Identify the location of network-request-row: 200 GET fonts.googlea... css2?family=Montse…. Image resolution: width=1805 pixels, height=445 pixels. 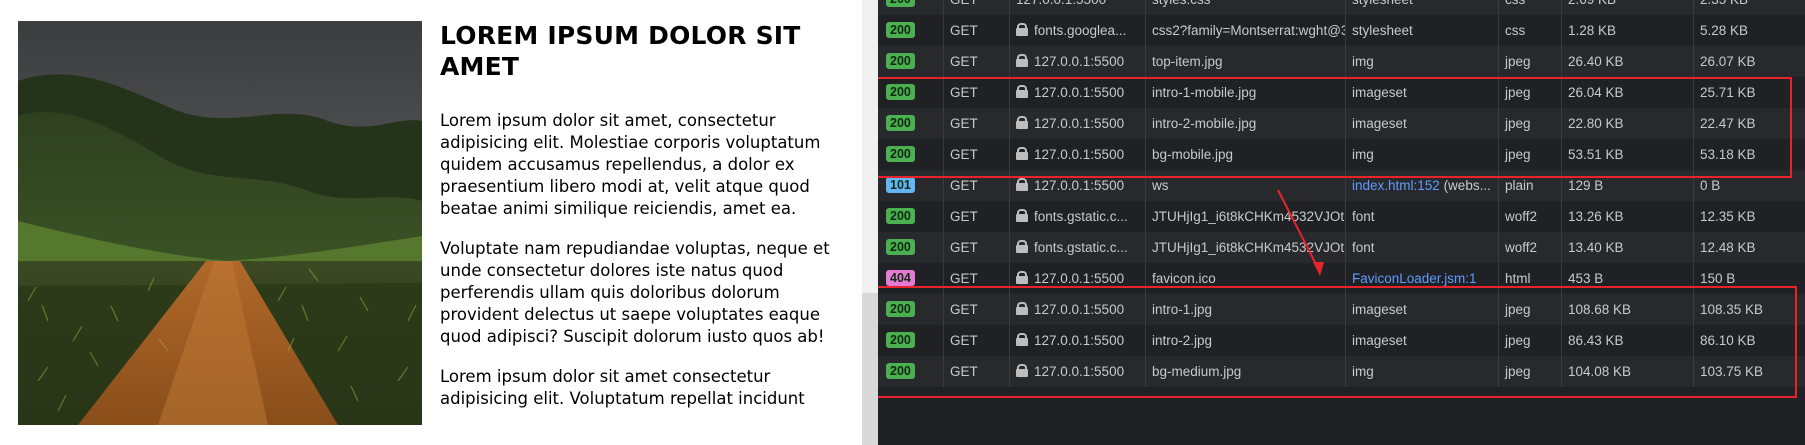
(1341, 30).